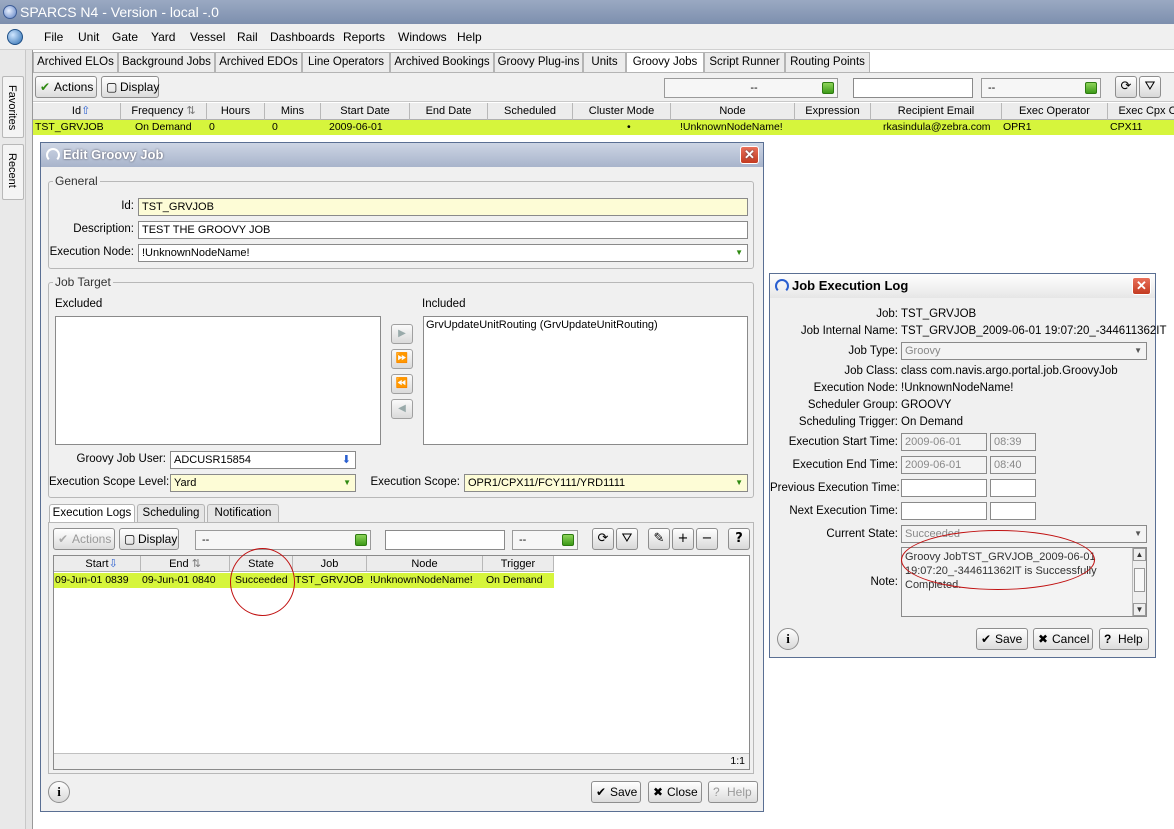 This screenshot has height=829, width=1174. What do you see at coordinates (185, 564) in the screenshot?
I see `col-end: End ⇅` at bounding box center [185, 564].